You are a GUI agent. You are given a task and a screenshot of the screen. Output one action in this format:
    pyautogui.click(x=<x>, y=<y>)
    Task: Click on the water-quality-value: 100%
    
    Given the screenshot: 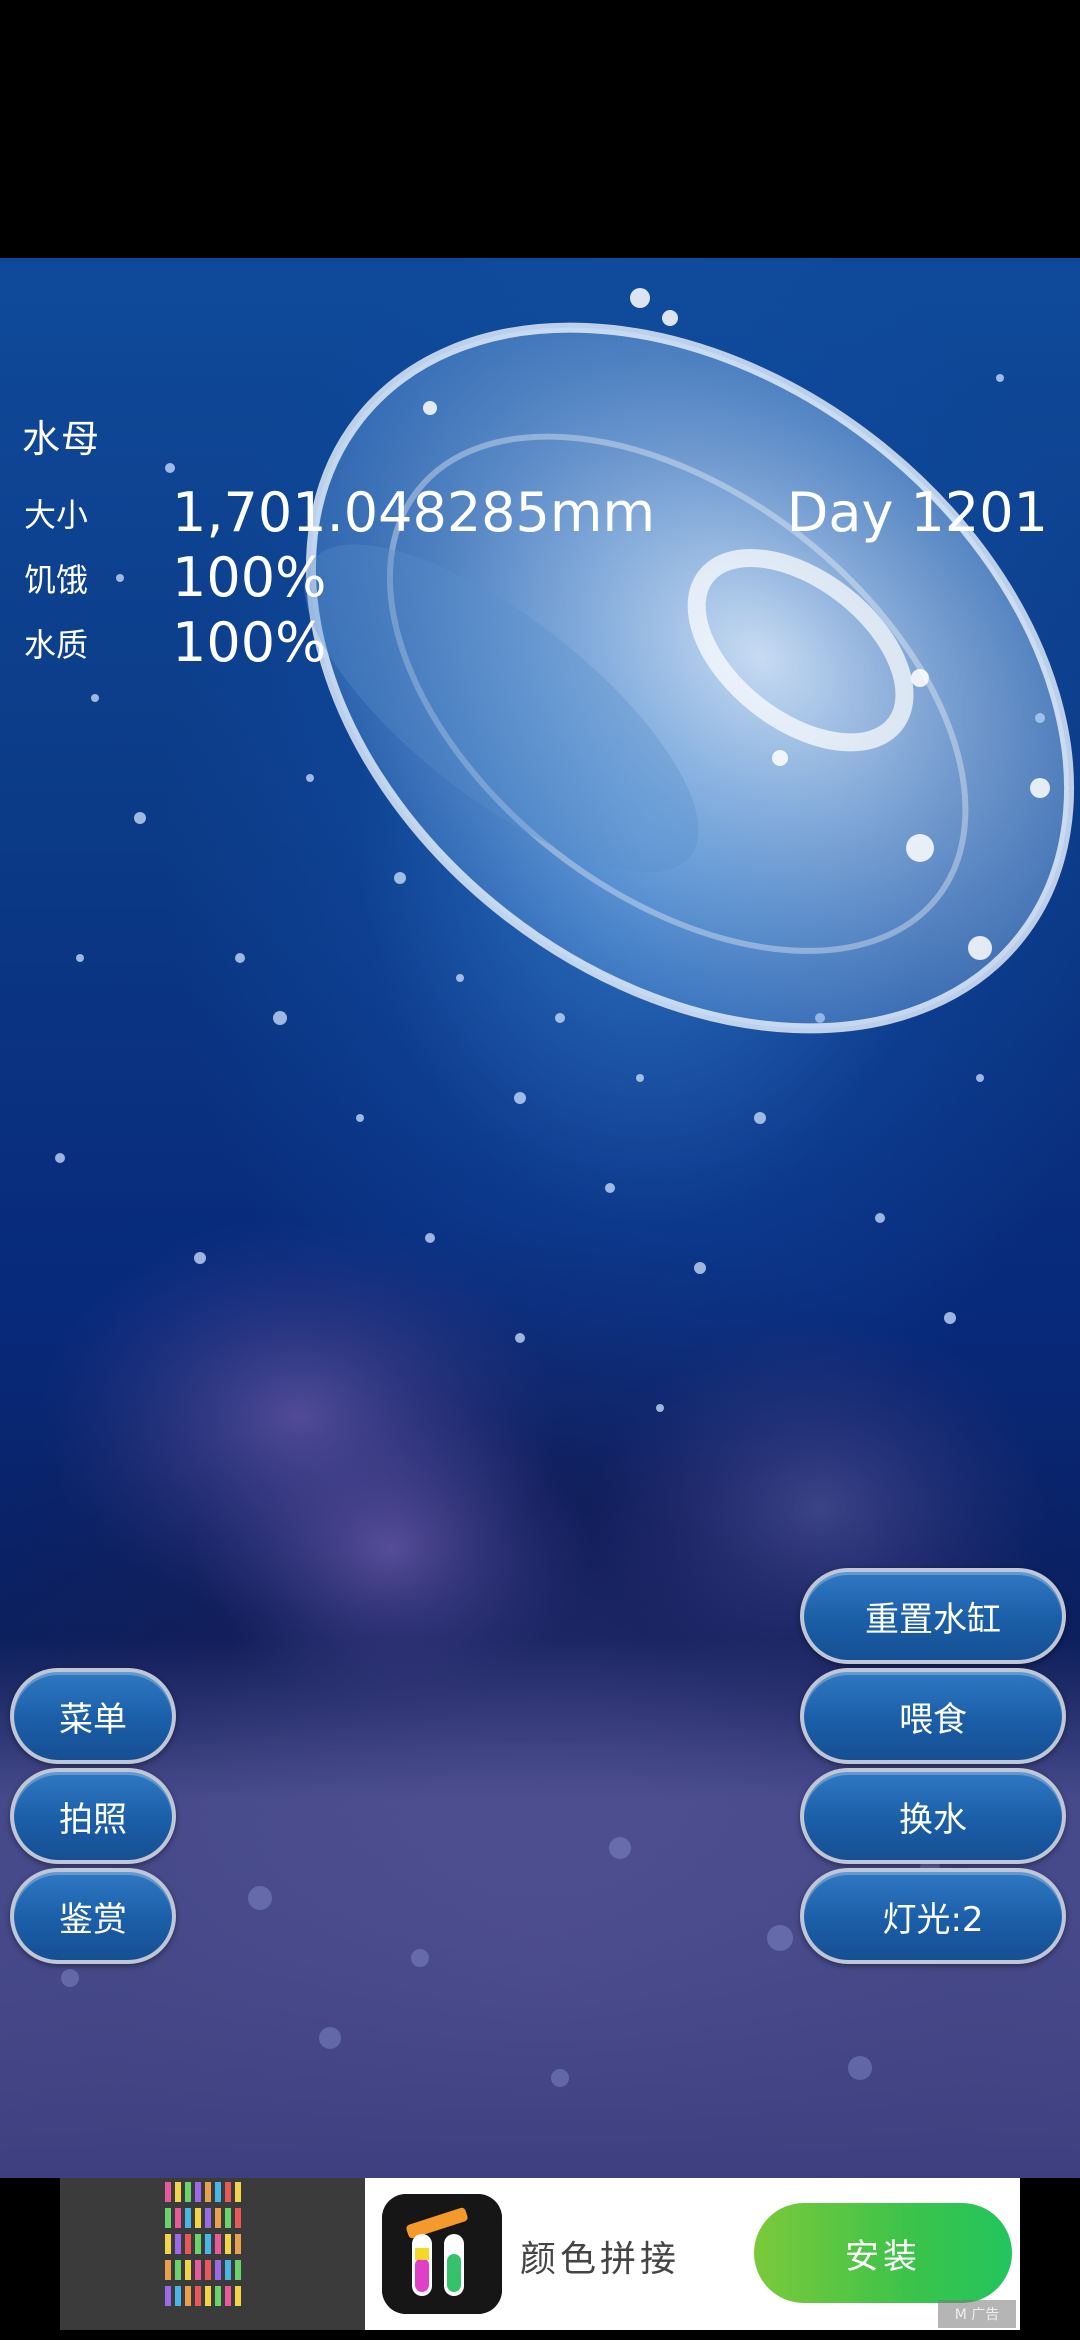 What is the action you would take?
    pyautogui.click(x=249, y=642)
    